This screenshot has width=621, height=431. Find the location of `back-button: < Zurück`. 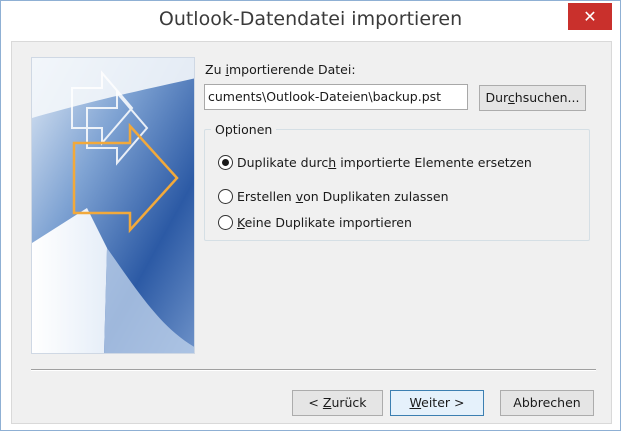

back-button: < Zurück is located at coordinates (337, 403).